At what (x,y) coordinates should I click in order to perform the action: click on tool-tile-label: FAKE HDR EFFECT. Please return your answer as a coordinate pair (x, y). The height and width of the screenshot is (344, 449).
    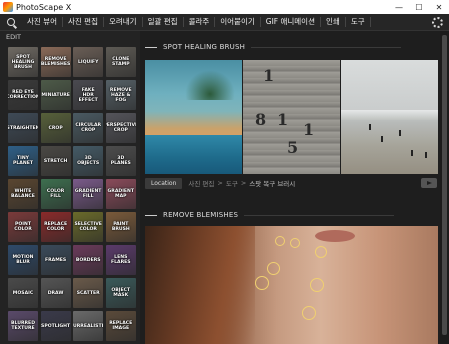
    Looking at the image, I should click on (88, 95).